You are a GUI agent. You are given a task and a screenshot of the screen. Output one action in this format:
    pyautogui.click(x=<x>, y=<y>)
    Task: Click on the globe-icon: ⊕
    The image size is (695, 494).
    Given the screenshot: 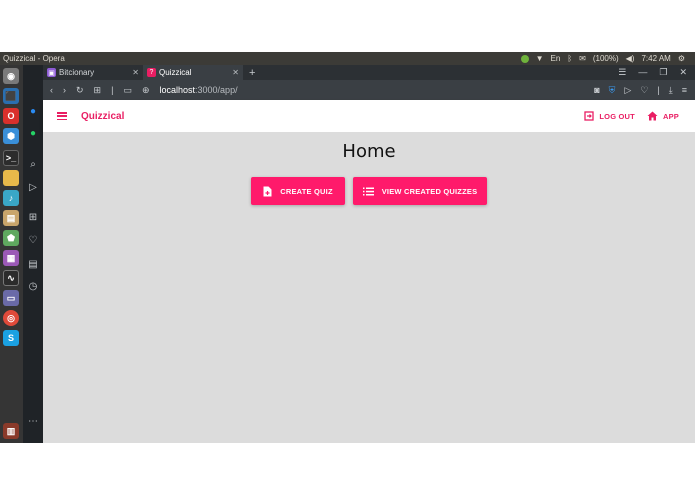 What is the action you would take?
    pyautogui.click(x=145, y=89)
    